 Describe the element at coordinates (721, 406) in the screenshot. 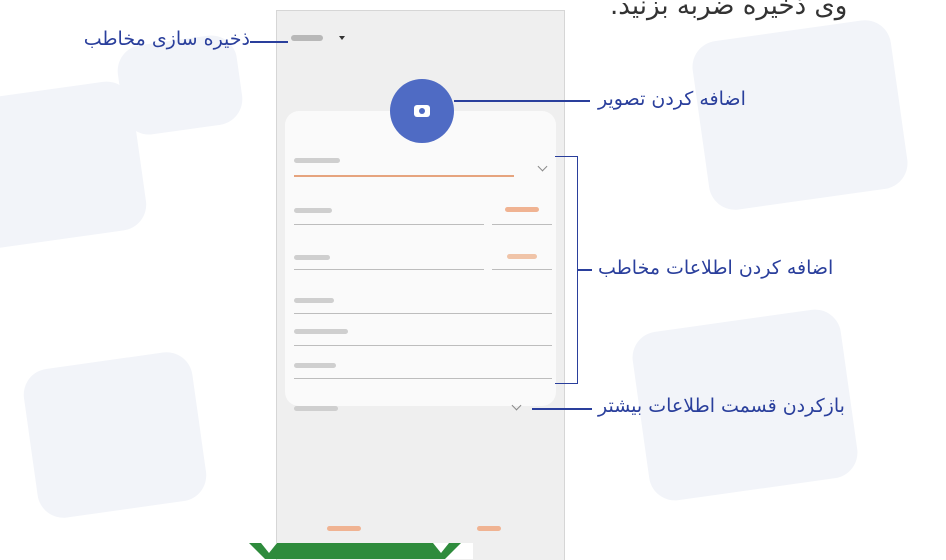

I see `annotation-open-more-info: بازکردن قسمت اطلاعات بیشتر` at that location.